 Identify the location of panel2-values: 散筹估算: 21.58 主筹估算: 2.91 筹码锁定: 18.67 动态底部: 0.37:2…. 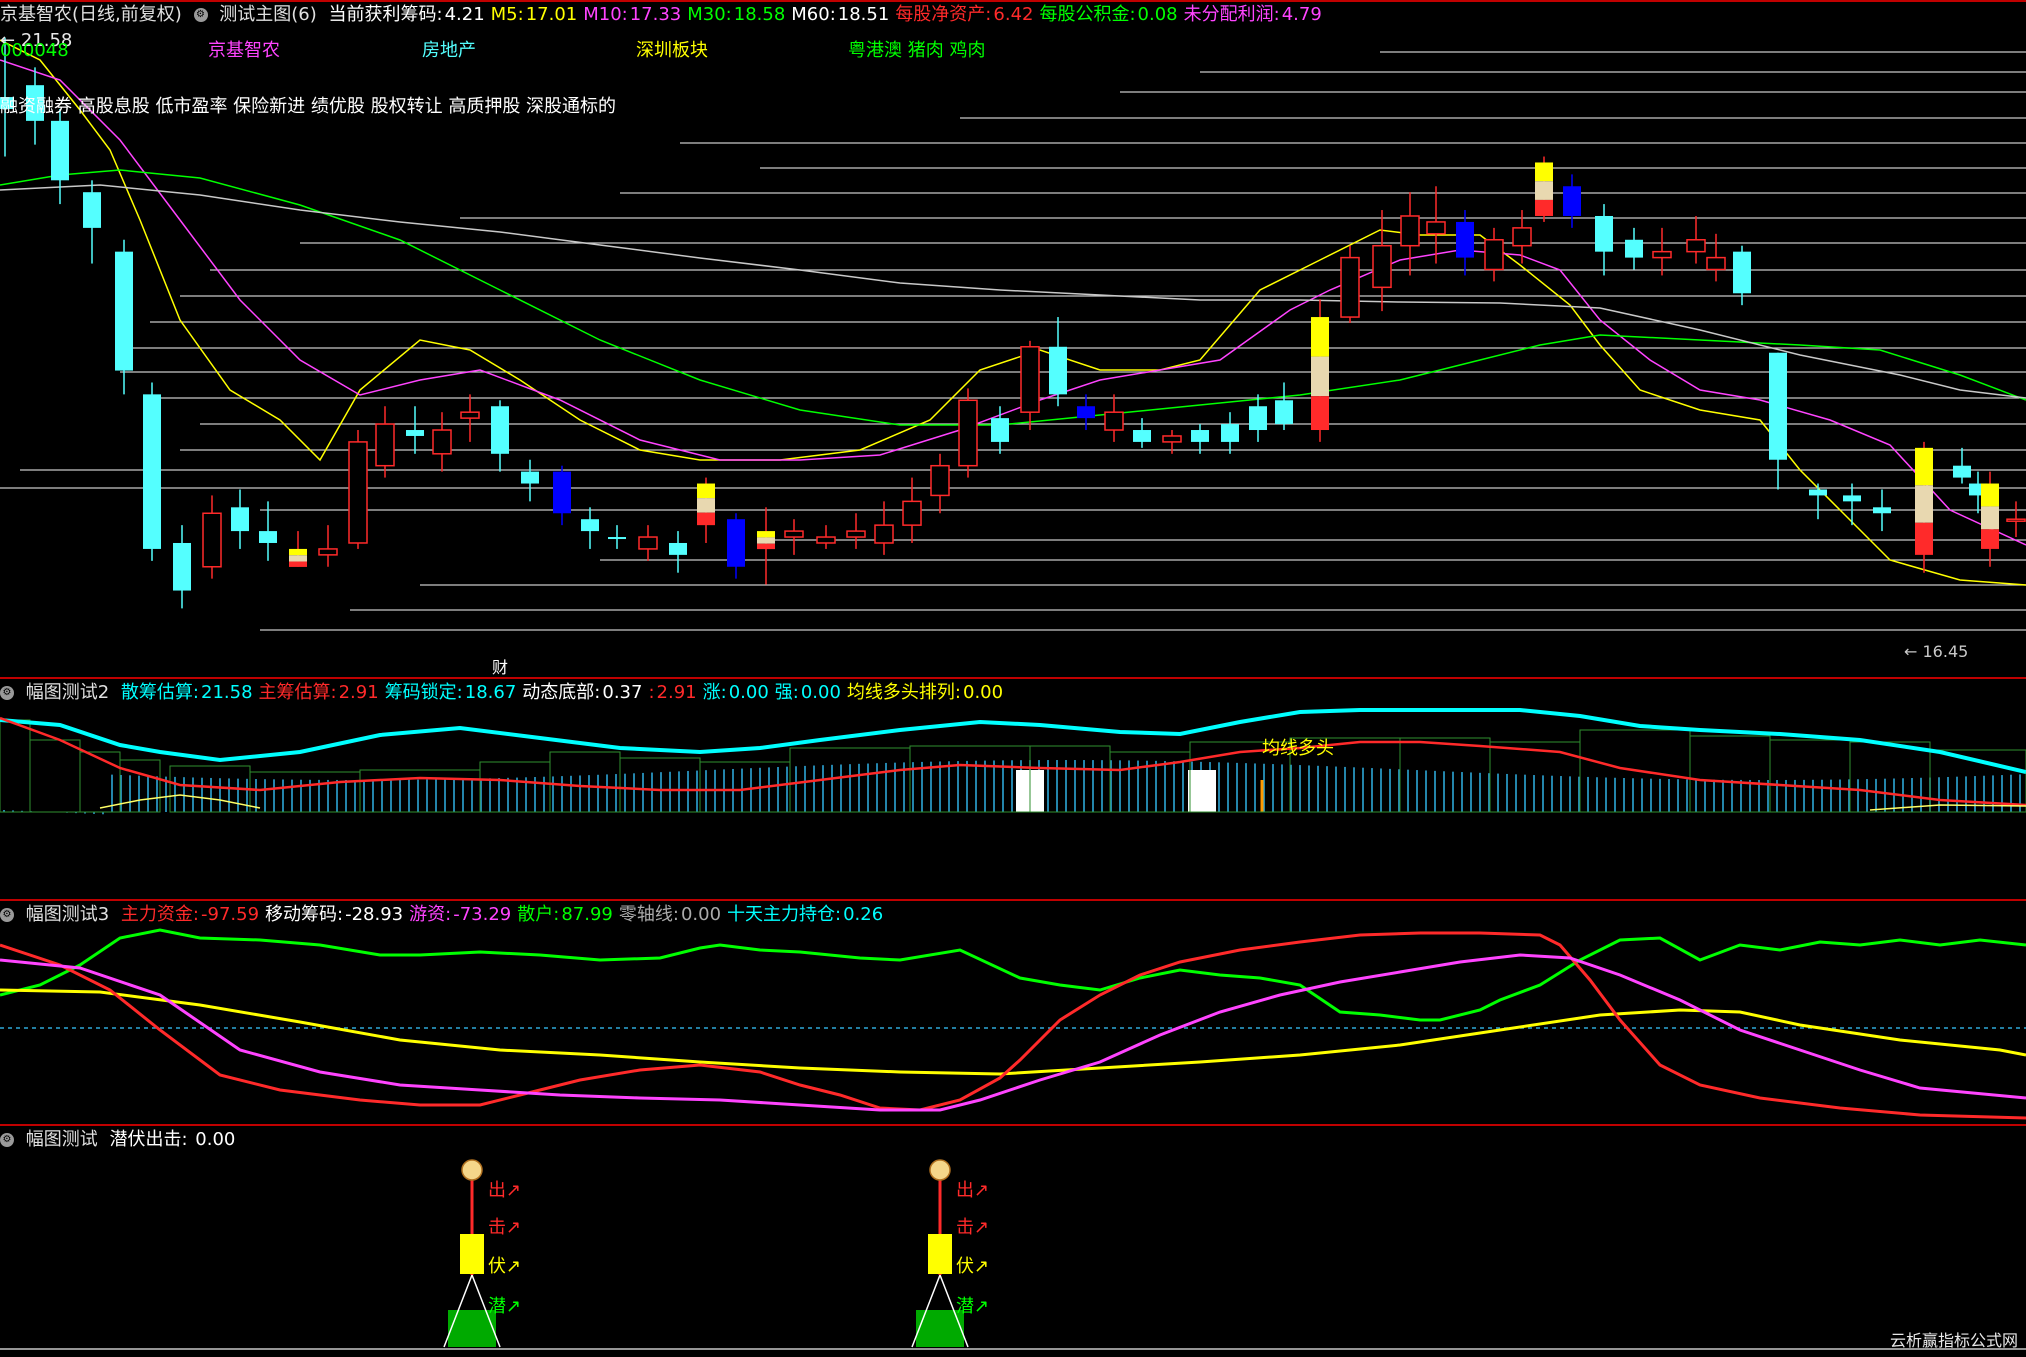
(565, 692).